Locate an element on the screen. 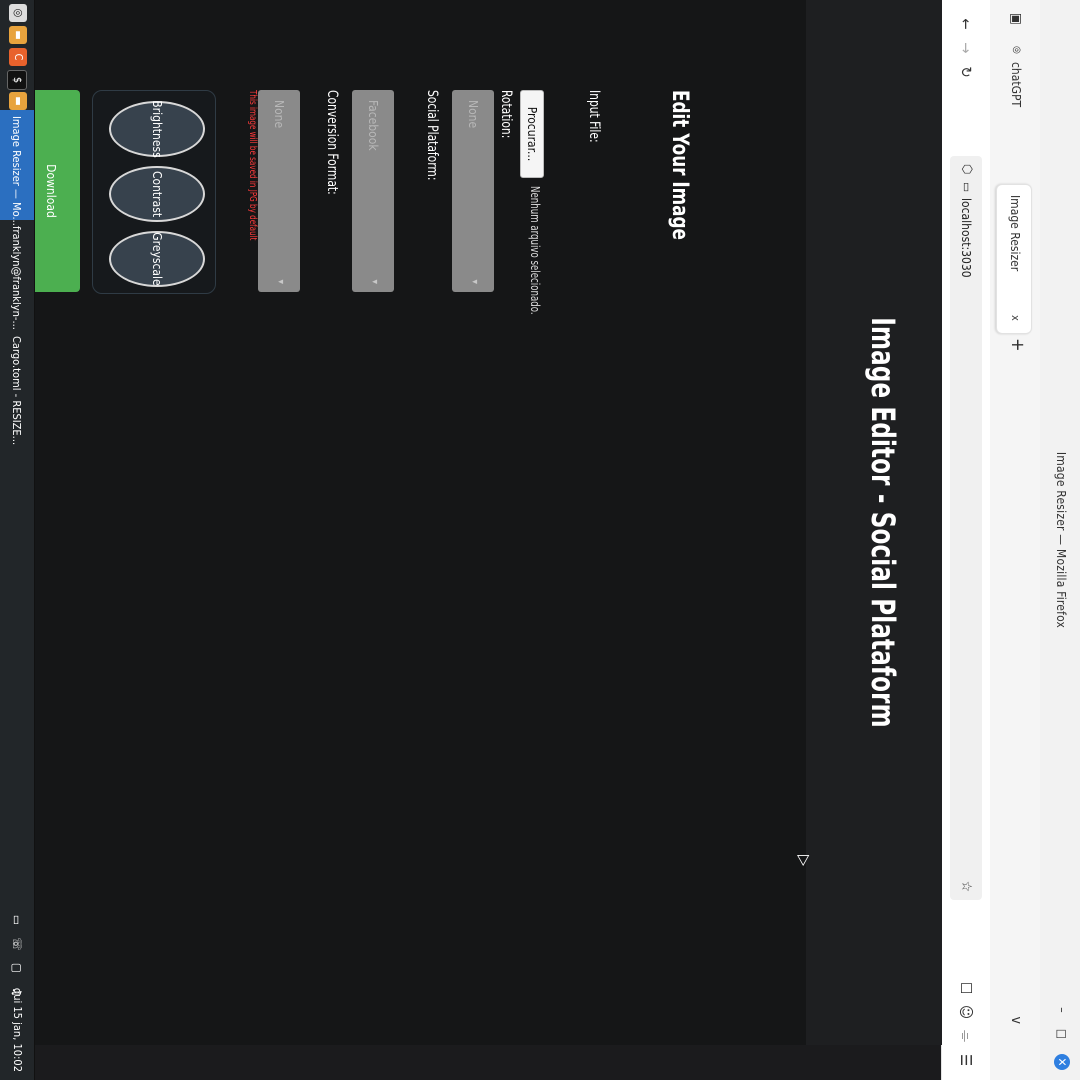  social-plataform-value: Facebook is located at coordinates (373, 125).